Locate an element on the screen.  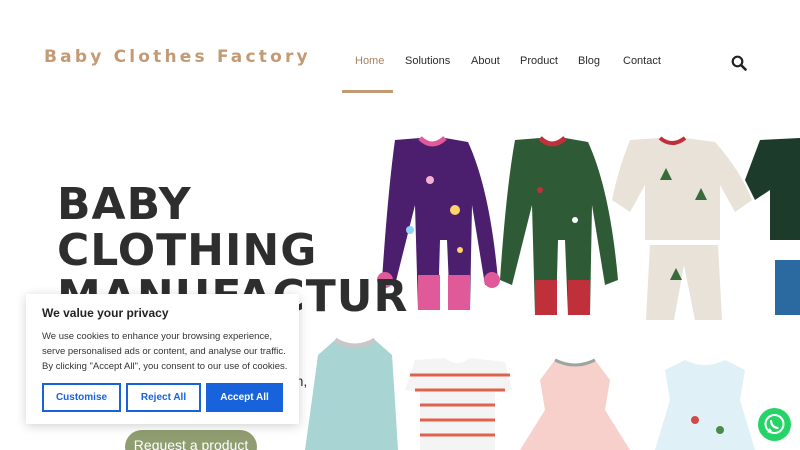
striped-romper-illustration is located at coordinates (458, 404).